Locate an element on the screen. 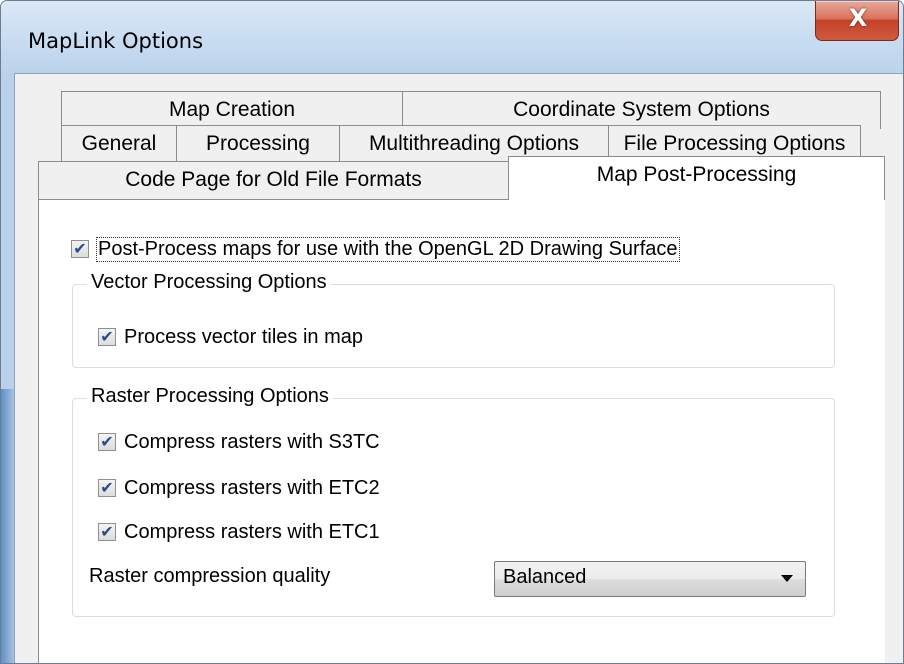 The image size is (904, 664). compress-etc1-row: ✔ Compress rasters with ETC1 is located at coordinates (239, 532).